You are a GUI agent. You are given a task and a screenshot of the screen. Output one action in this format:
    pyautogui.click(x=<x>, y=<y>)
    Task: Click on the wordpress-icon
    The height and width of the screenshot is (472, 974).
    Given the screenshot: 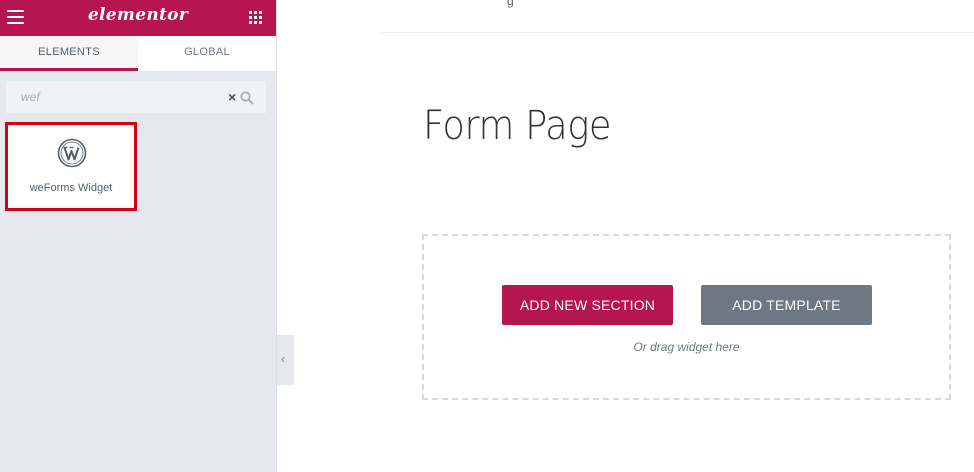 What is the action you would take?
    pyautogui.click(x=72, y=153)
    